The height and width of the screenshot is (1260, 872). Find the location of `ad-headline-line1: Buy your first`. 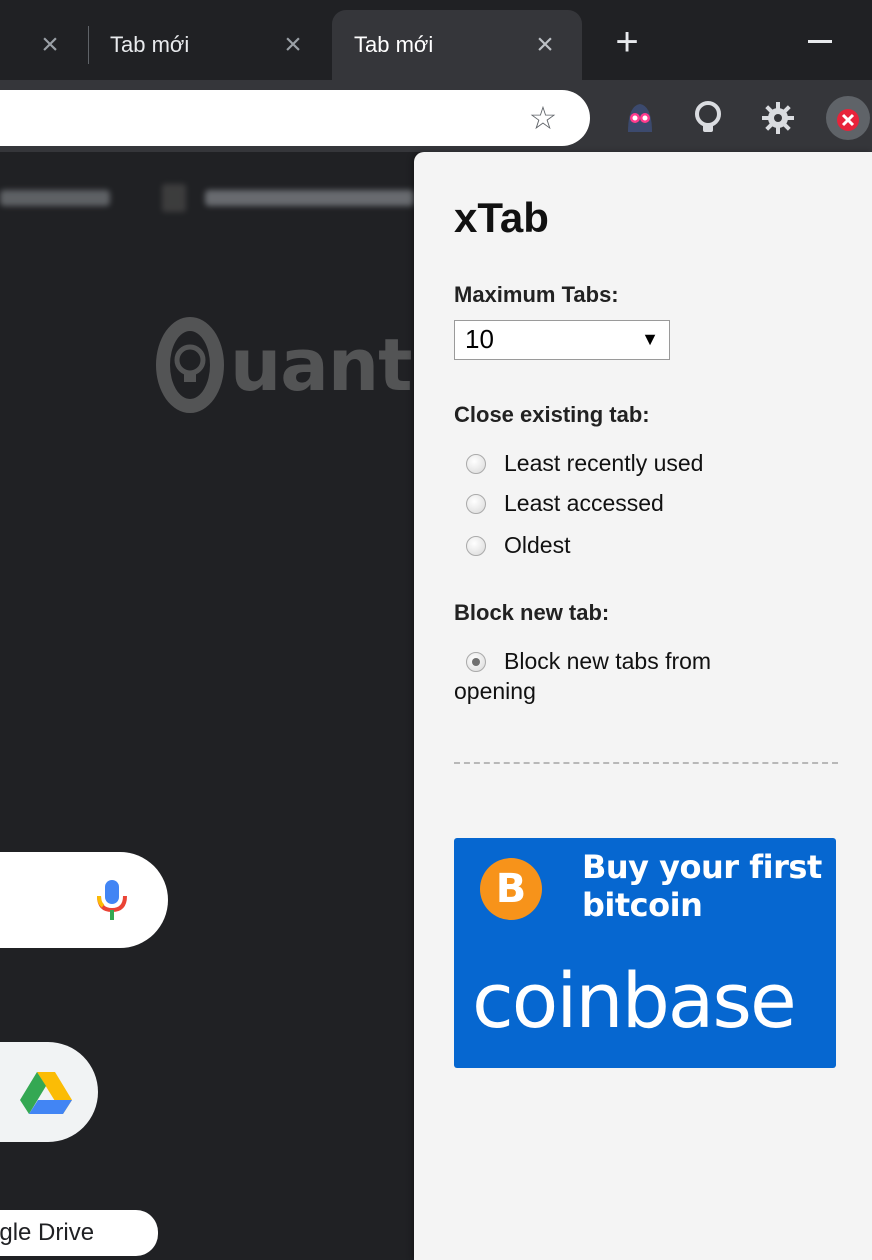

ad-headline-line1: Buy your first is located at coordinates (702, 867).